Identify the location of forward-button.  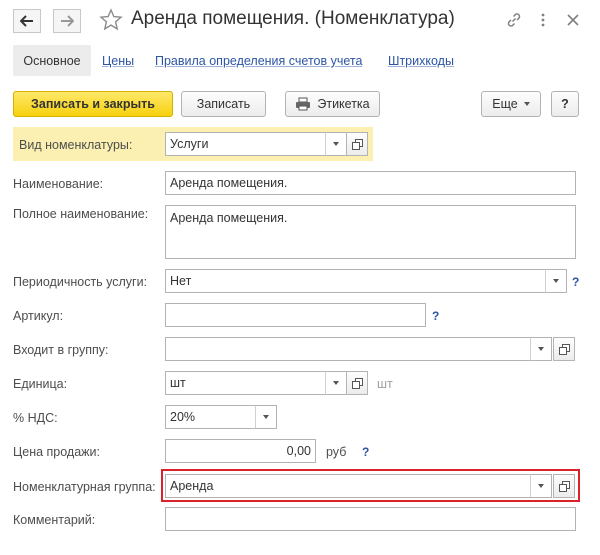
(67, 21).